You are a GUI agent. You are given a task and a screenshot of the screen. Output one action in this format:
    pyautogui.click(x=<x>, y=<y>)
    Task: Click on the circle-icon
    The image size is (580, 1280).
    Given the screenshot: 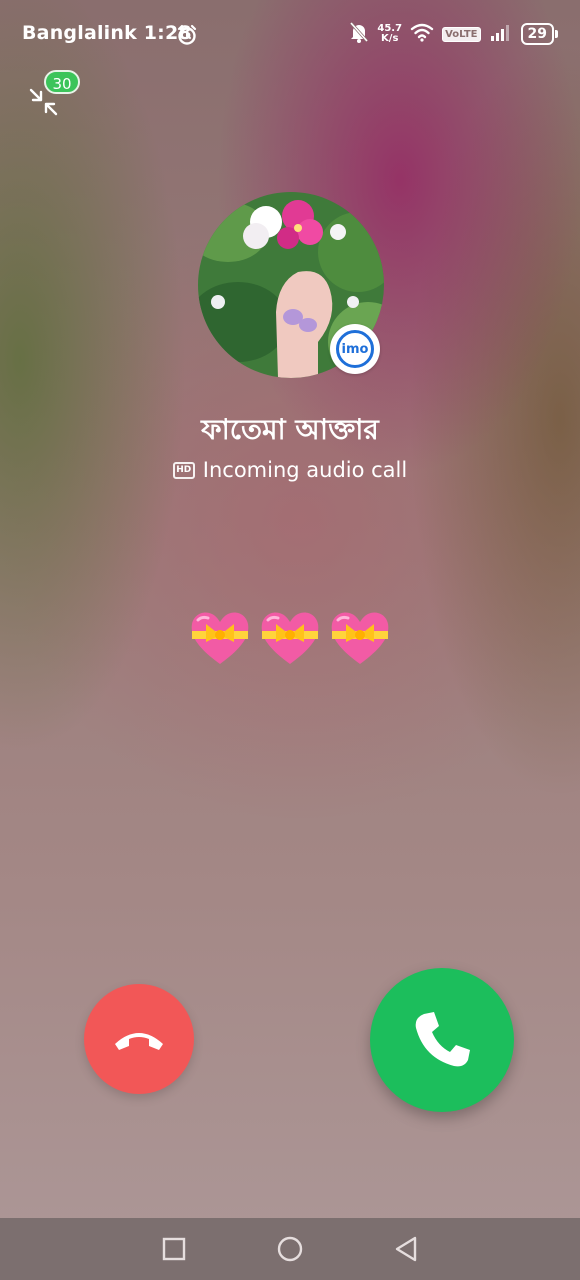 What is the action you would take?
    pyautogui.click(x=290, y=1249)
    